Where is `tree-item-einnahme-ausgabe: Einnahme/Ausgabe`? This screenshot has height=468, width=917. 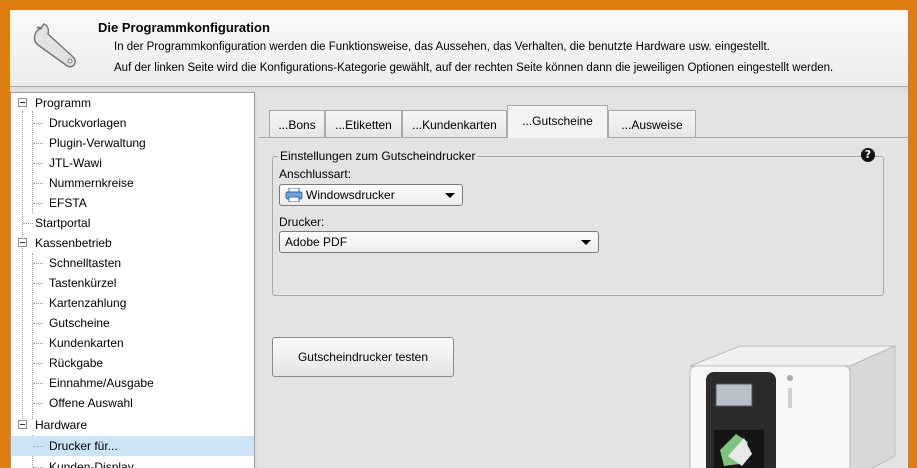 tree-item-einnahme-ausgabe: Einnahme/Ausgabe is located at coordinates (132, 383).